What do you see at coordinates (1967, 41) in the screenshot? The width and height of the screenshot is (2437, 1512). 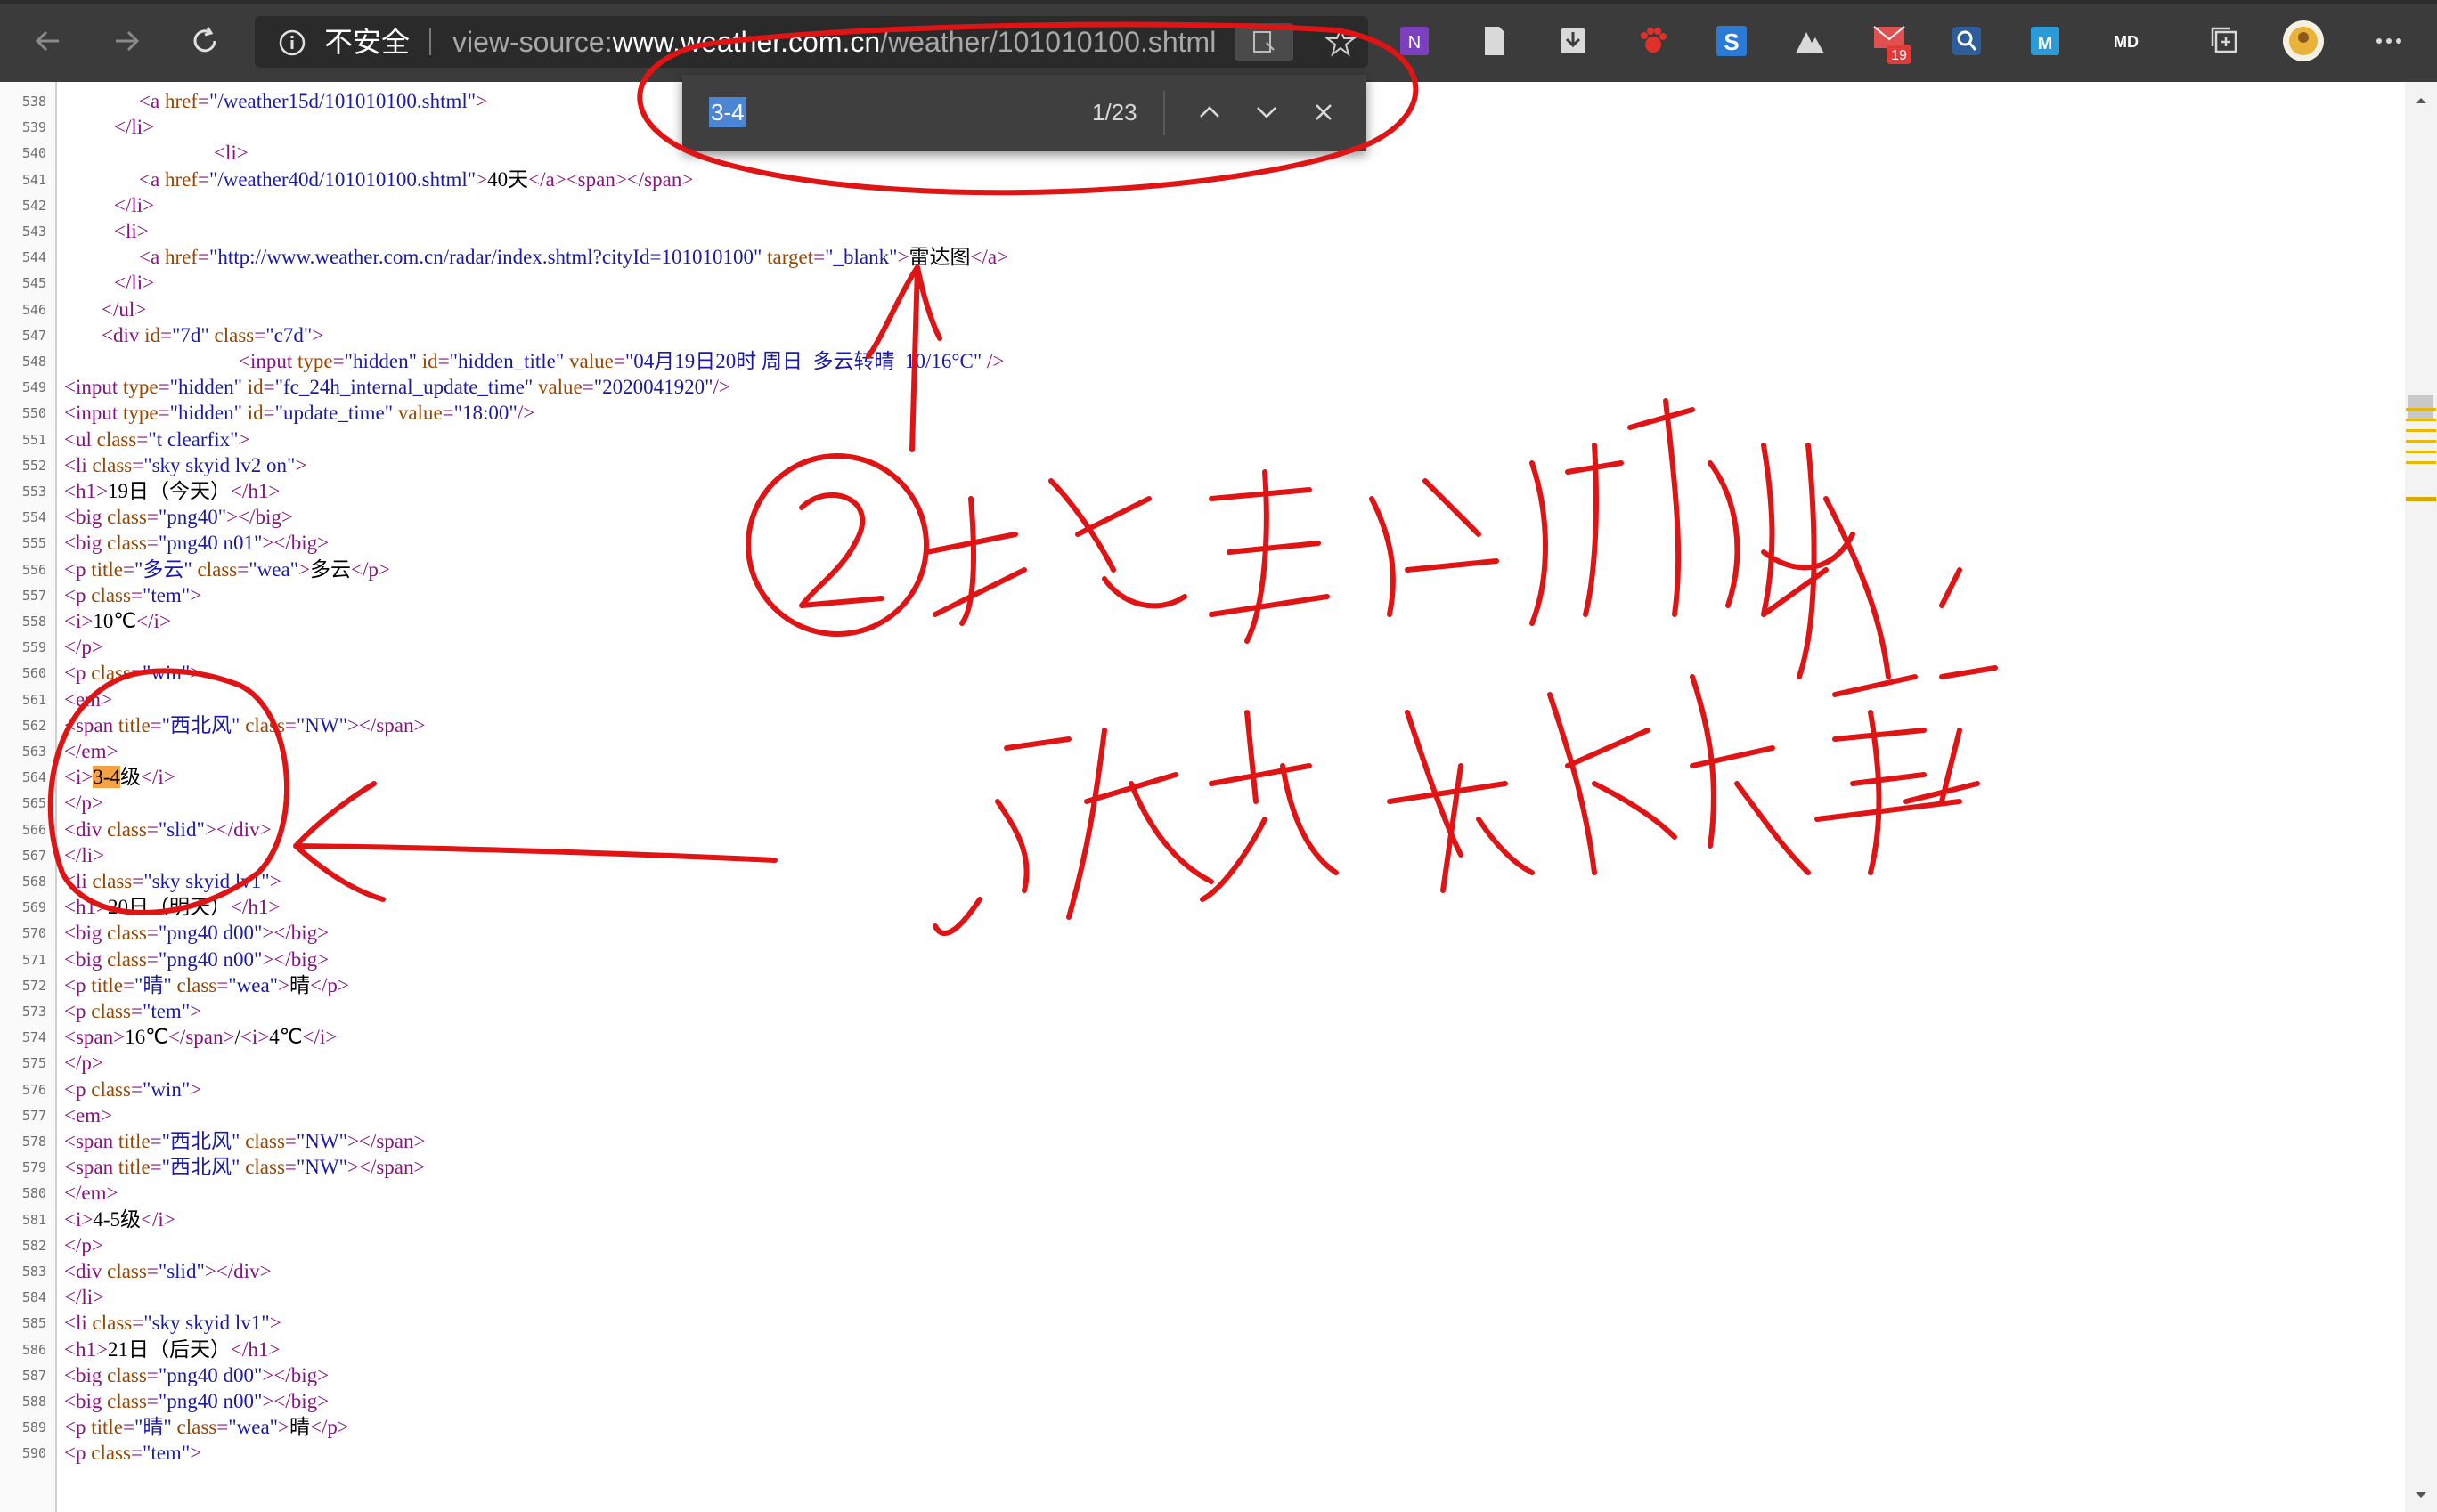 I see `search-ext-icon` at bounding box center [1967, 41].